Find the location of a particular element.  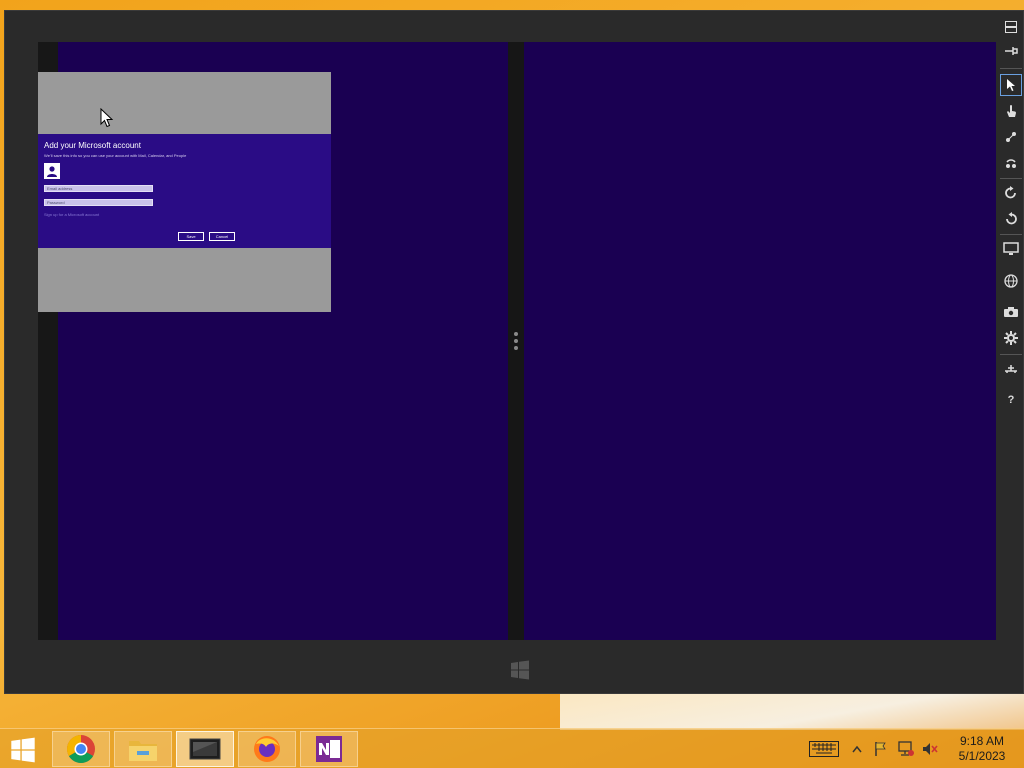

action-center-flag-icon is located at coordinates (881, 749).